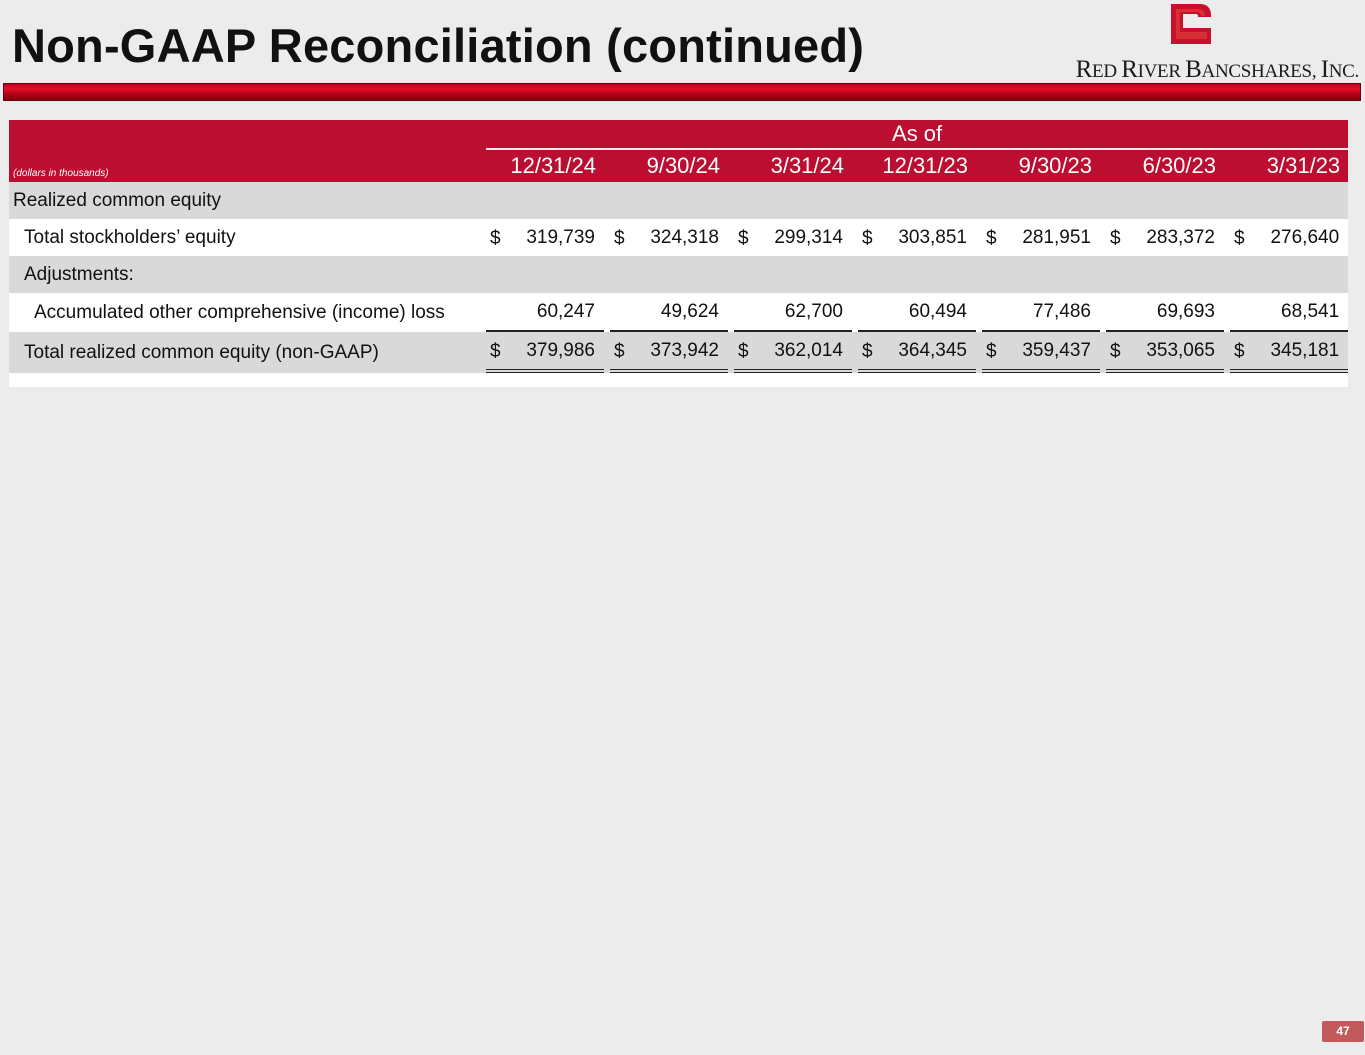 The image size is (1365, 1055). Describe the element at coordinates (932, 237) in the screenshot. I see `table-cell: 303,851` at that location.